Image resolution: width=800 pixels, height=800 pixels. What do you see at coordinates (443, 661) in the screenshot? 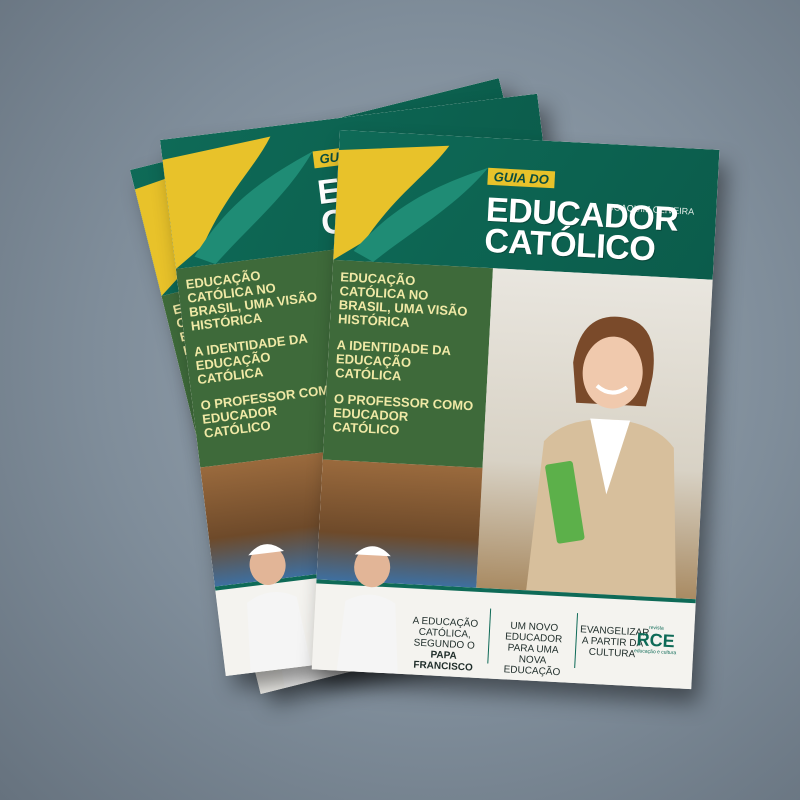
I see `bottom-col-1-bold: PAPA FRANCISCO` at bounding box center [443, 661].